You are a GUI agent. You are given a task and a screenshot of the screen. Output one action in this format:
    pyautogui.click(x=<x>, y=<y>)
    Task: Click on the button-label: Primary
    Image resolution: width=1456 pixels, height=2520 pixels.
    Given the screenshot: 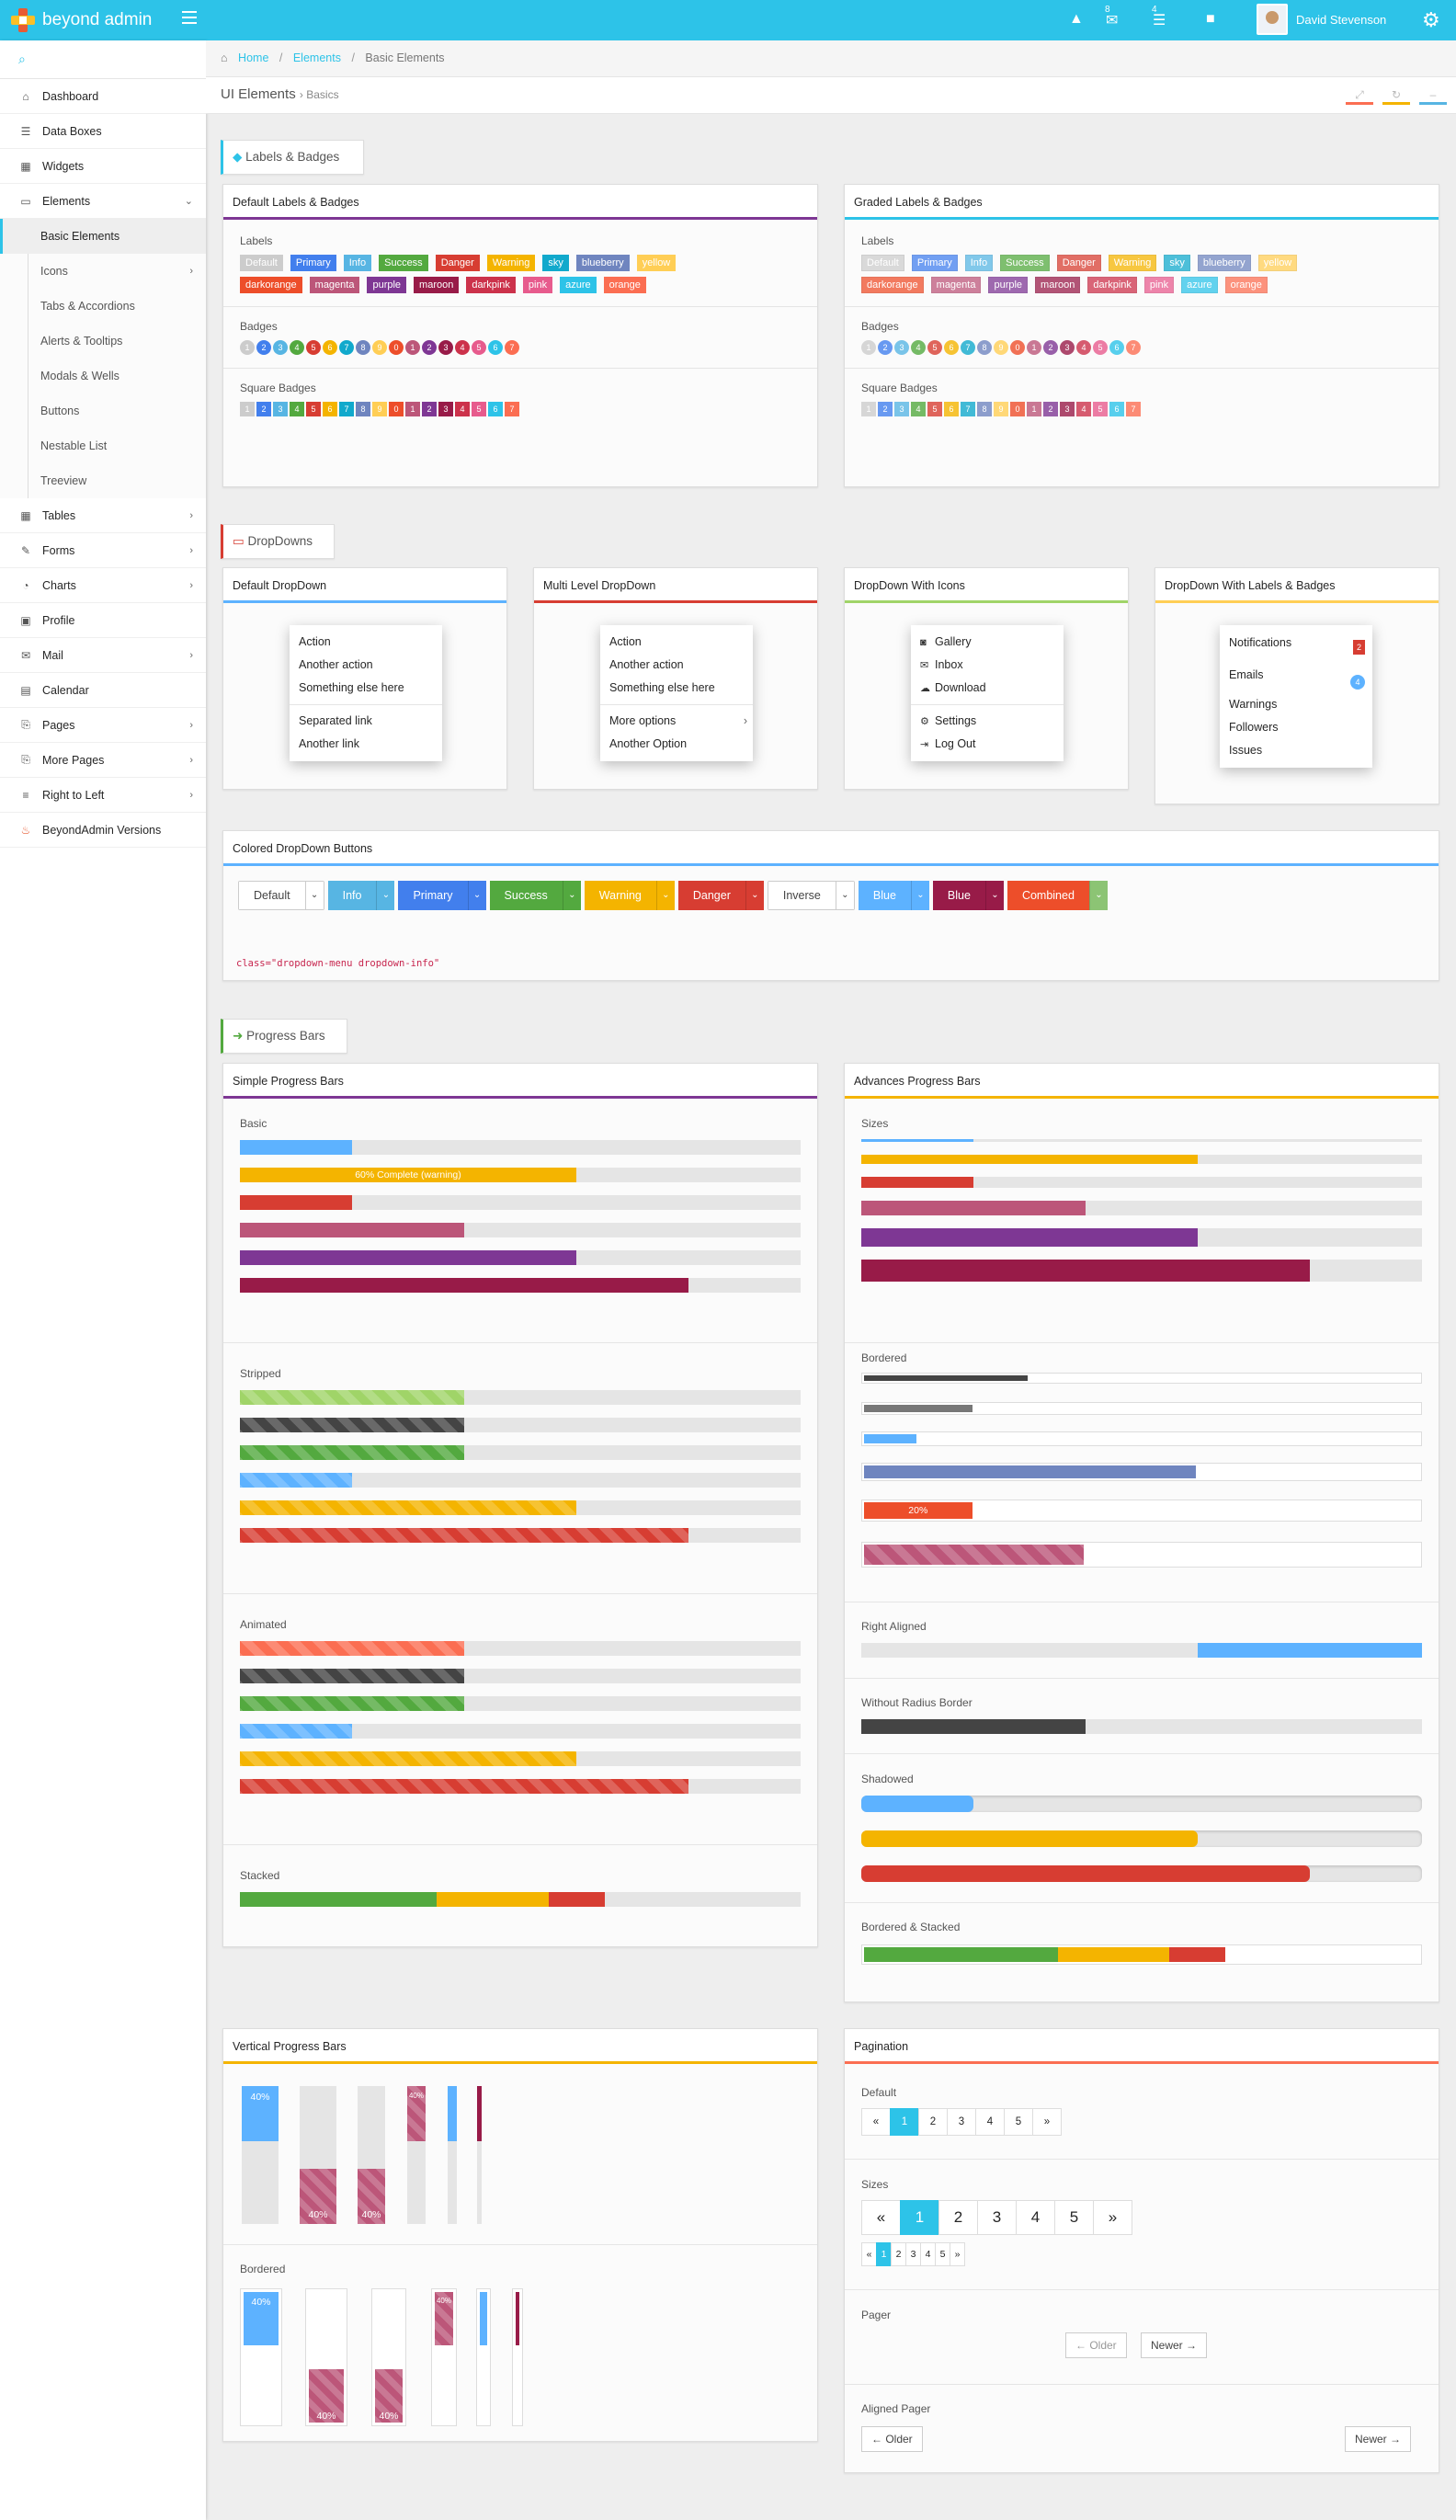 What is the action you would take?
    pyautogui.click(x=433, y=895)
    